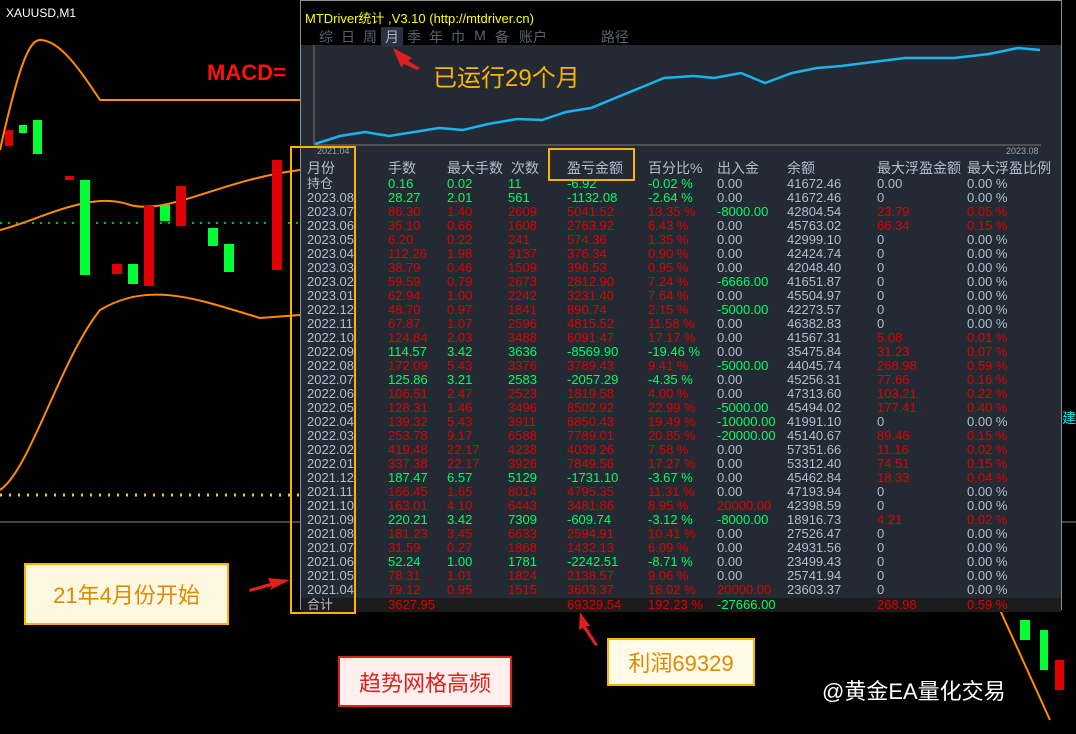 This screenshot has width=1076, height=734. What do you see at coordinates (914, 691) in the screenshot?
I see `watermark: @黄金EA量化交易` at bounding box center [914, 691].